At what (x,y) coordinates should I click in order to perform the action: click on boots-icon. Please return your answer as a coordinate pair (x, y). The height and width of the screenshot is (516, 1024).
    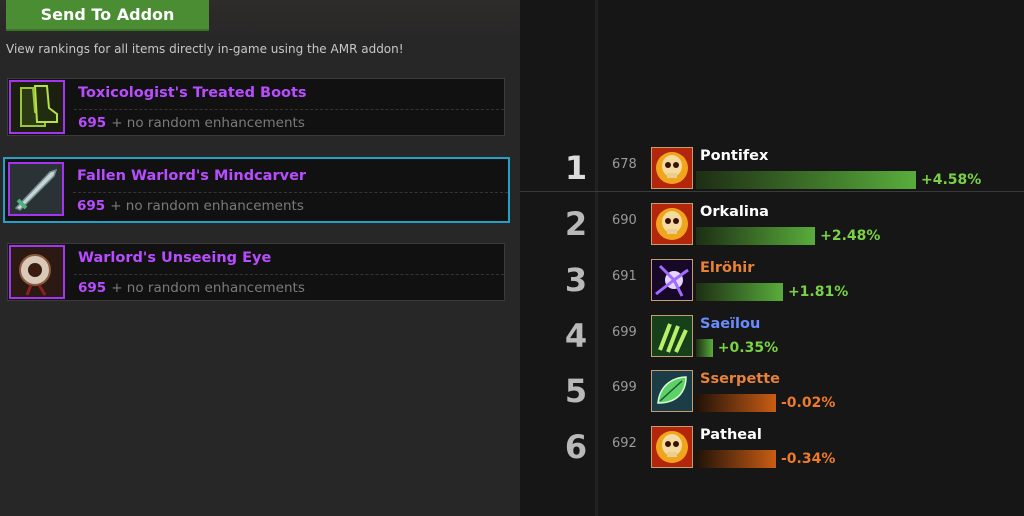
    Looking at the image, I should click on (37, 107).